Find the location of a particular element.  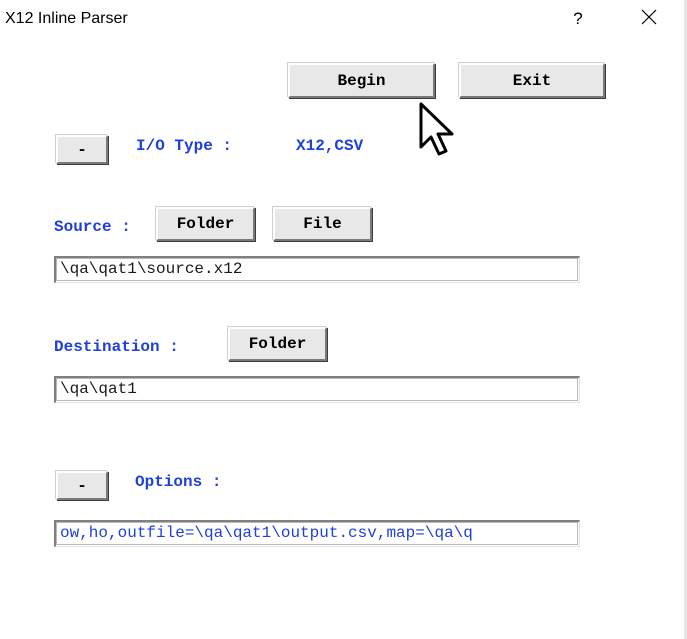

window-title: X12 Inline Parser is located at coordinates (66, 18).